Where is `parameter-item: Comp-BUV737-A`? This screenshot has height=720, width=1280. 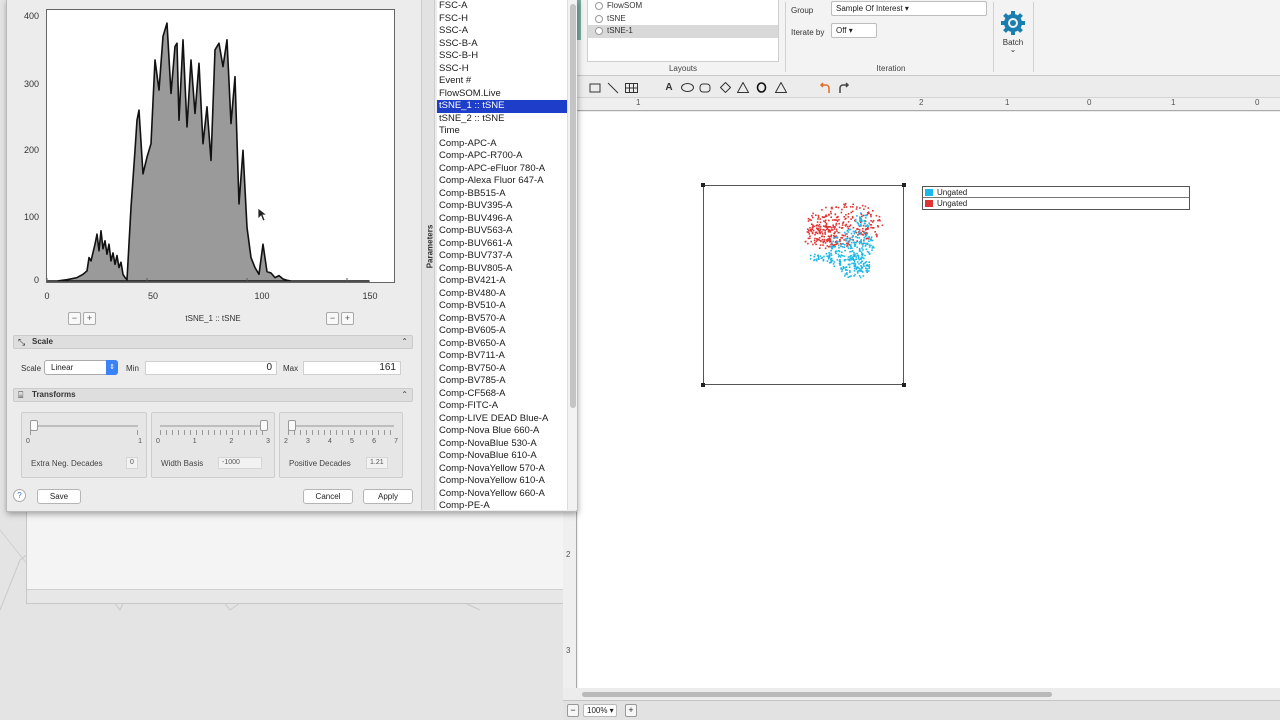 parameter-item: Comp-BUV737-A is located at coordinates (502, 256).